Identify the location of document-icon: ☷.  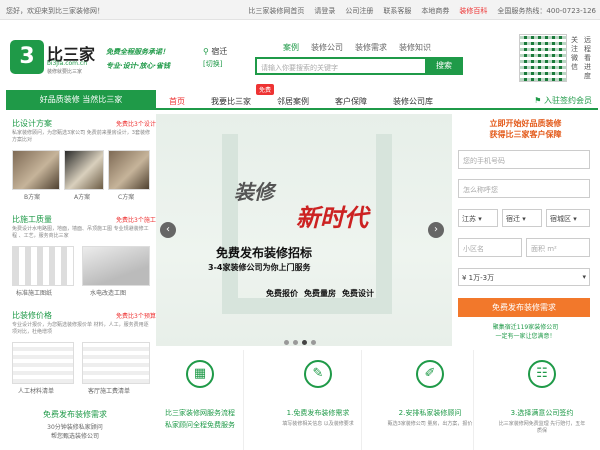
(542, 374).